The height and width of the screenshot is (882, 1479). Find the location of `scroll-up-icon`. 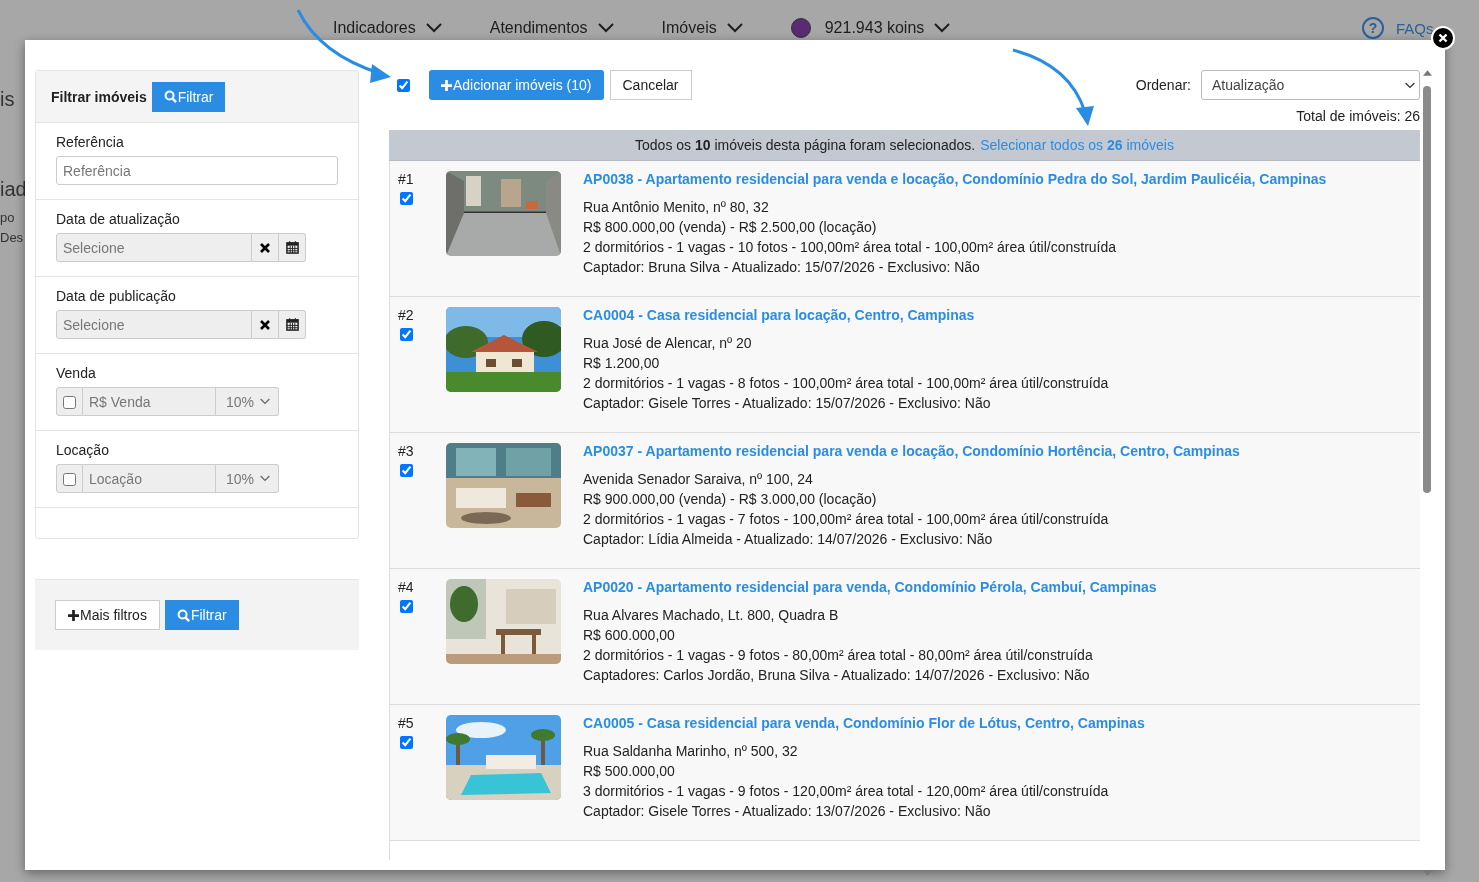

scroll-up-icon is located at coordinates (1427, 73).